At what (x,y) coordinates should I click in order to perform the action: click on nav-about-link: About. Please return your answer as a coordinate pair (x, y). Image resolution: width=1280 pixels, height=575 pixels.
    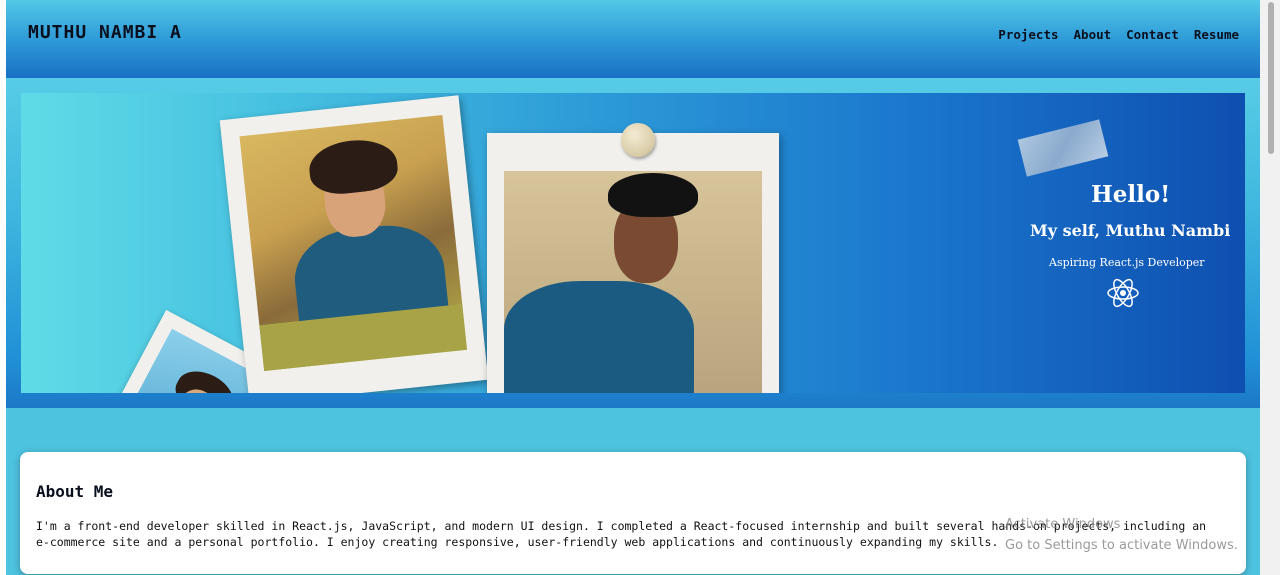
    Looking at the image, I should click on (1093, 34).